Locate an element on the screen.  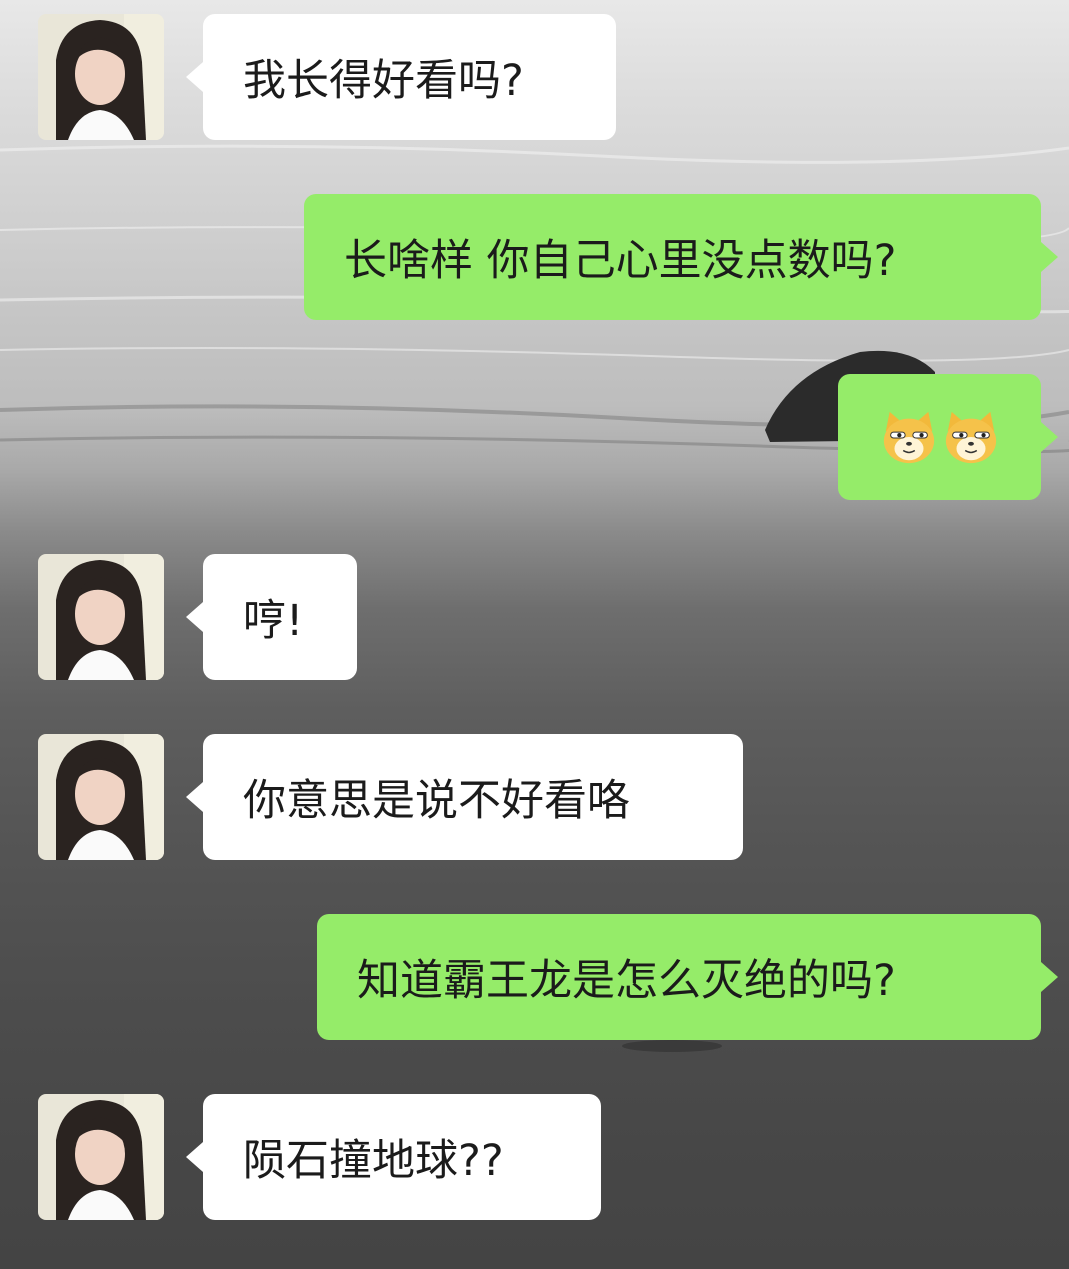
message-bubble: 哼! is located at coordinates (280, 617).